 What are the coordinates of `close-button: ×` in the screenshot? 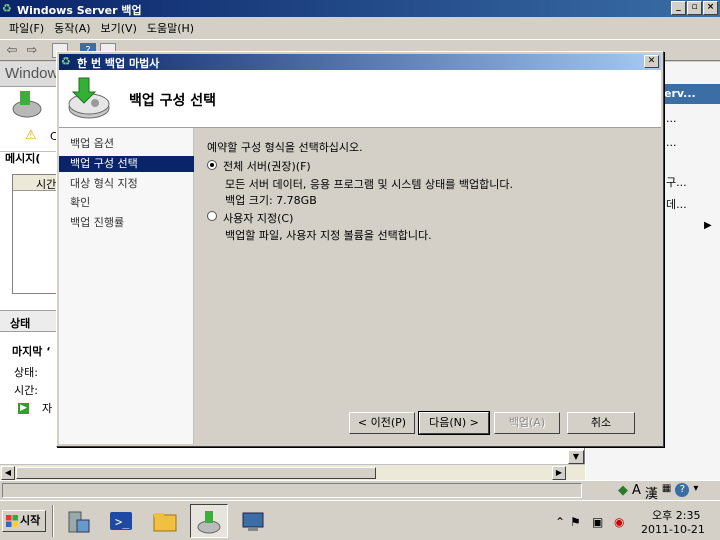 It's located at (710, 8).